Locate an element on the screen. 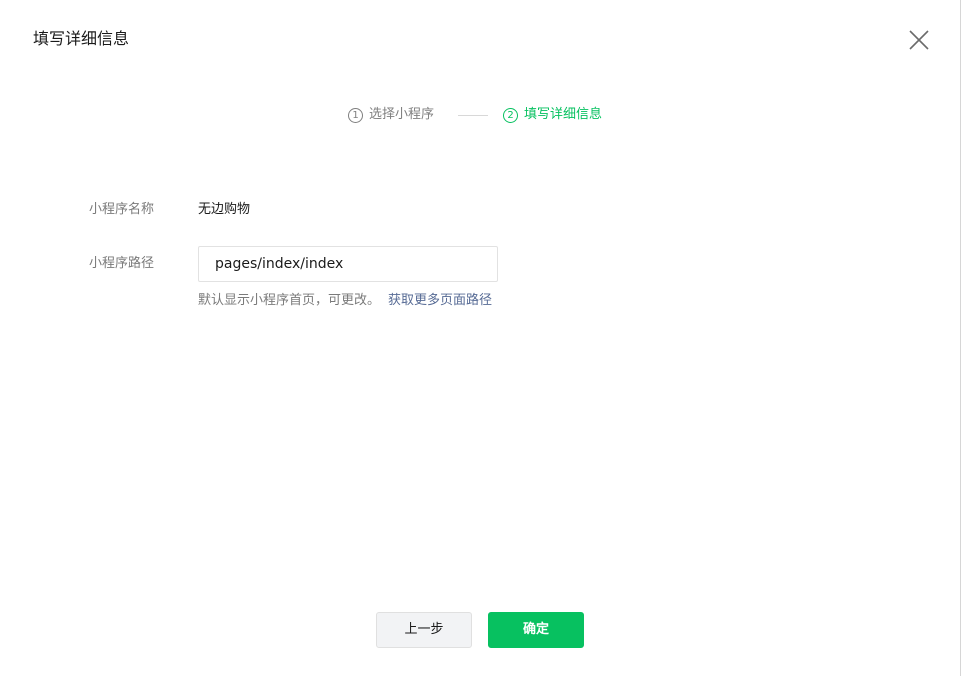  step-label-1: 选择小程序 is located at coordinates (402, 114).